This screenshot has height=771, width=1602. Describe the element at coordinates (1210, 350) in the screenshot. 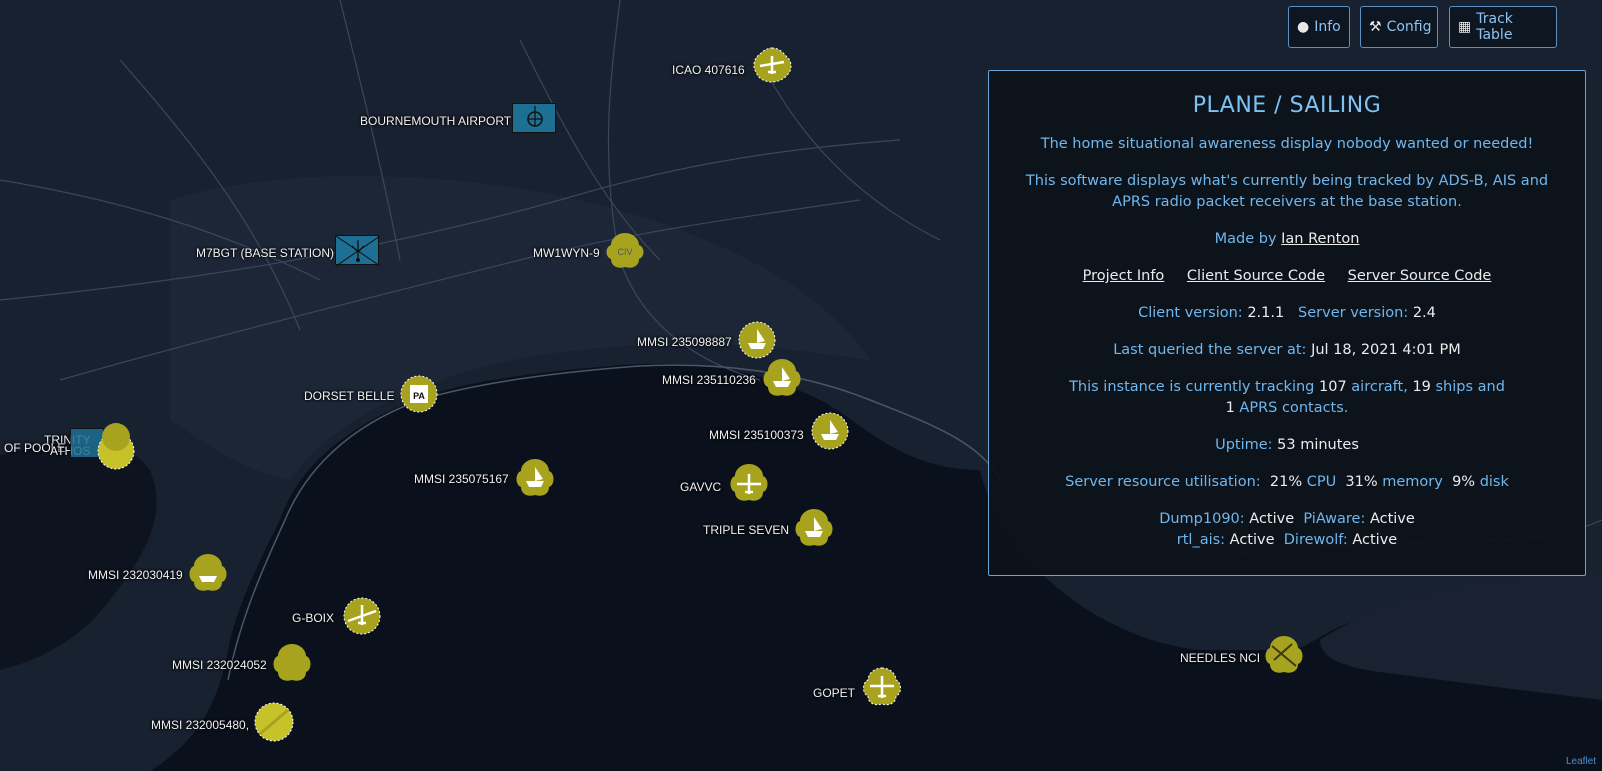

I see `last-queried-label: Last queried the server at:` at that location.